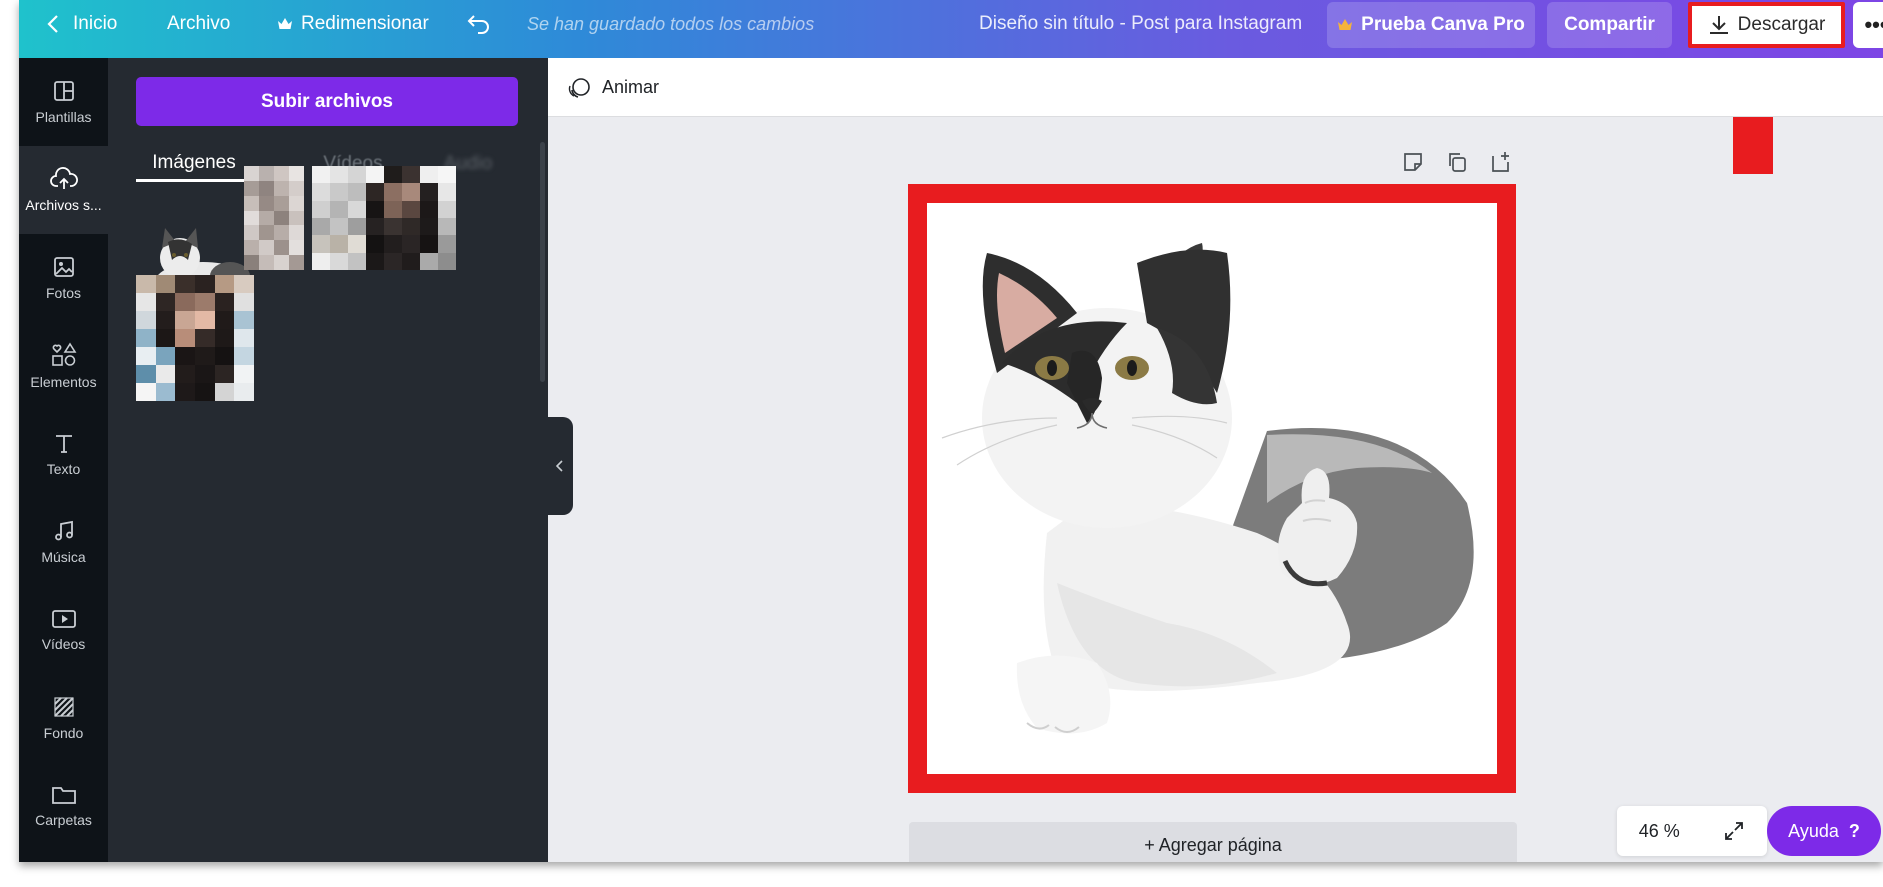  Describe the element at coordinates (327, 101) in the screenshot. I see `upload-files-button: Subir archivos` at that location.